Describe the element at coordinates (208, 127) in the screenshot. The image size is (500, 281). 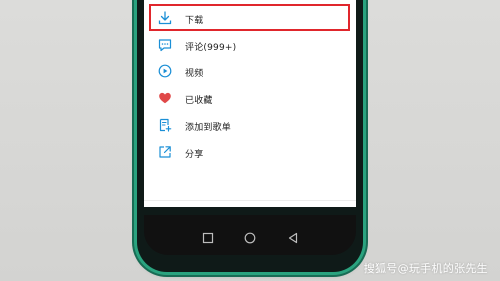
I see `menu-item-label: 添加到歌单` at that location.